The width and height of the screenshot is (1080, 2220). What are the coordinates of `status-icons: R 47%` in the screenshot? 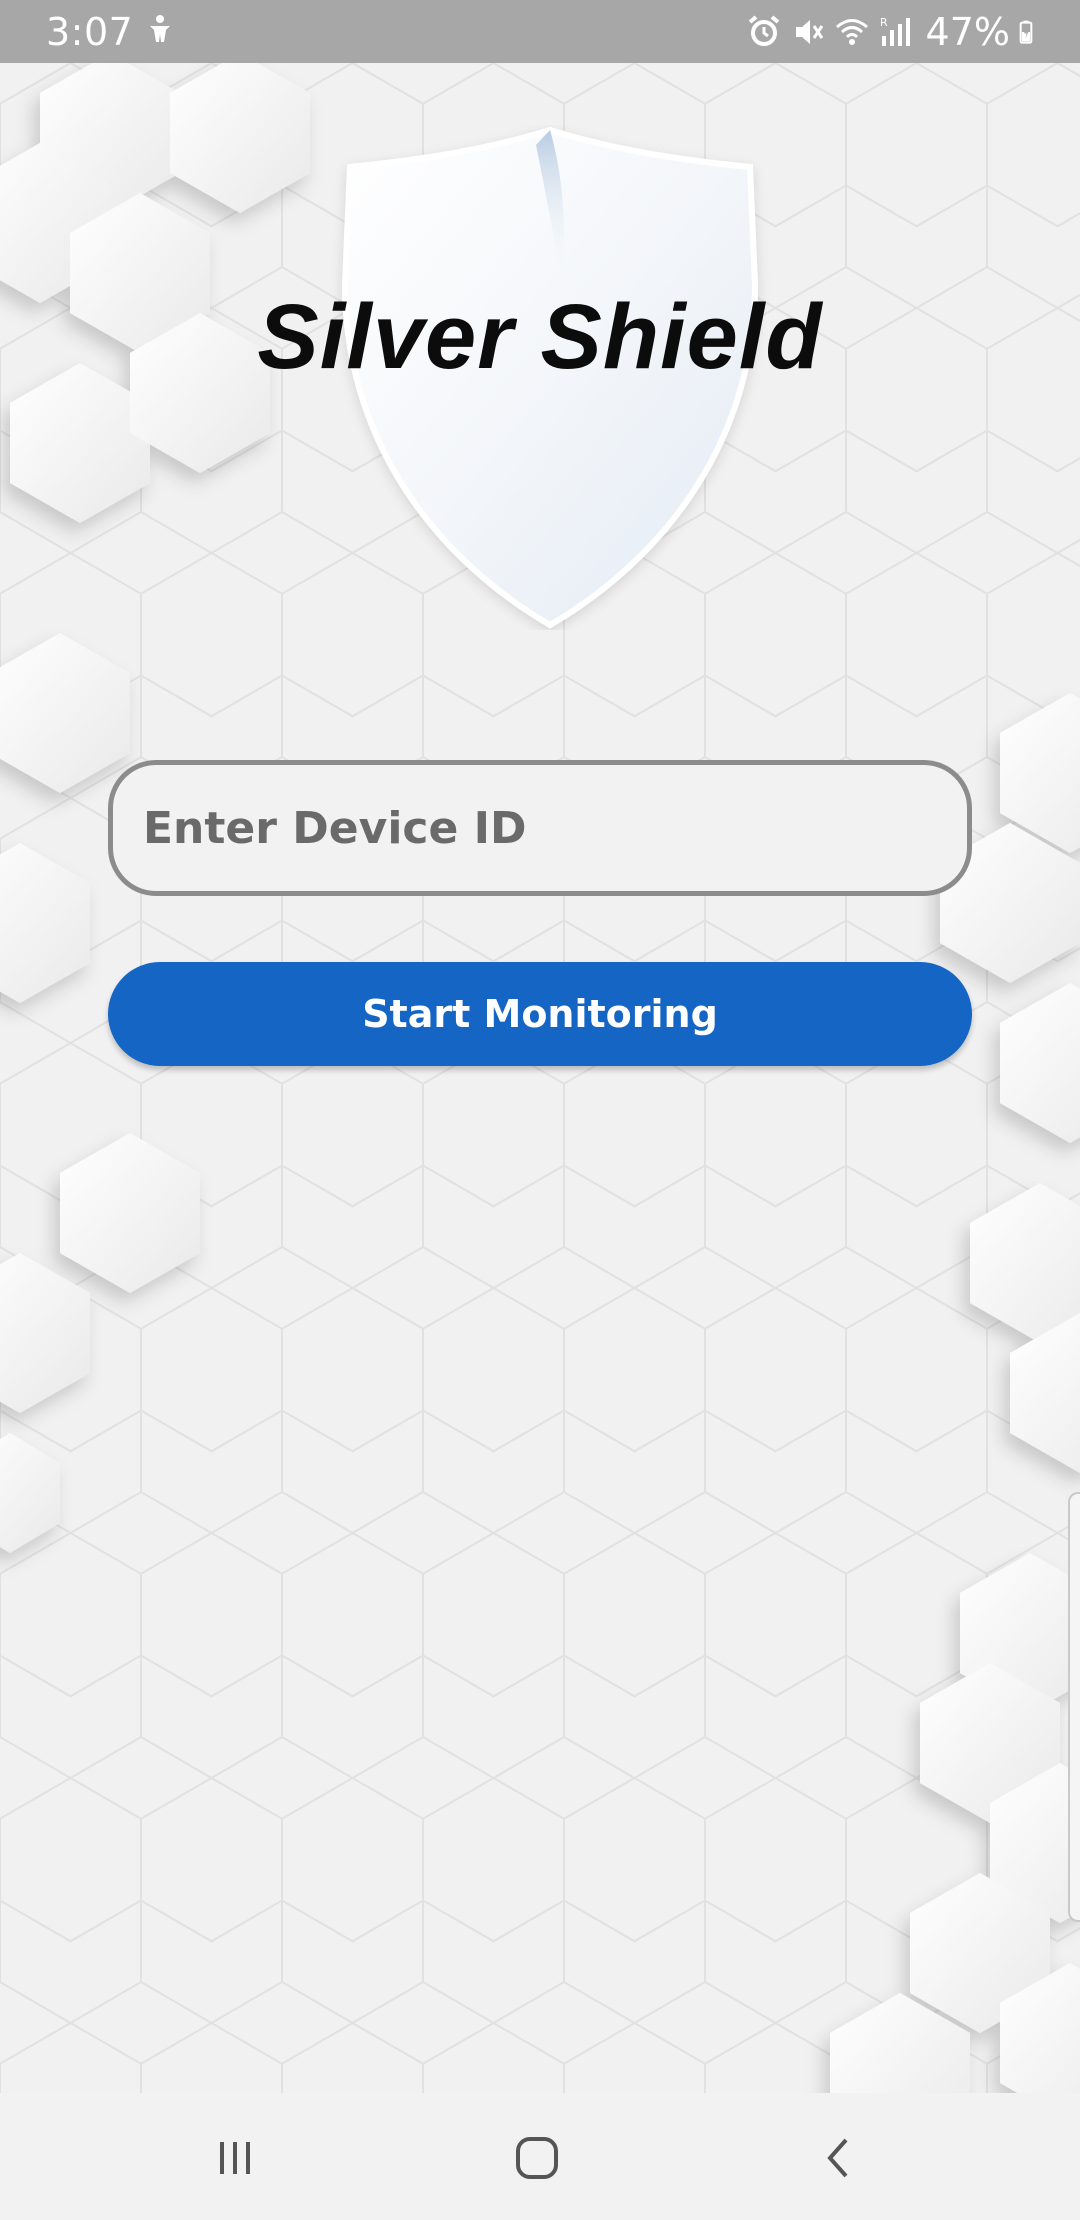 It's located at (894, 32).